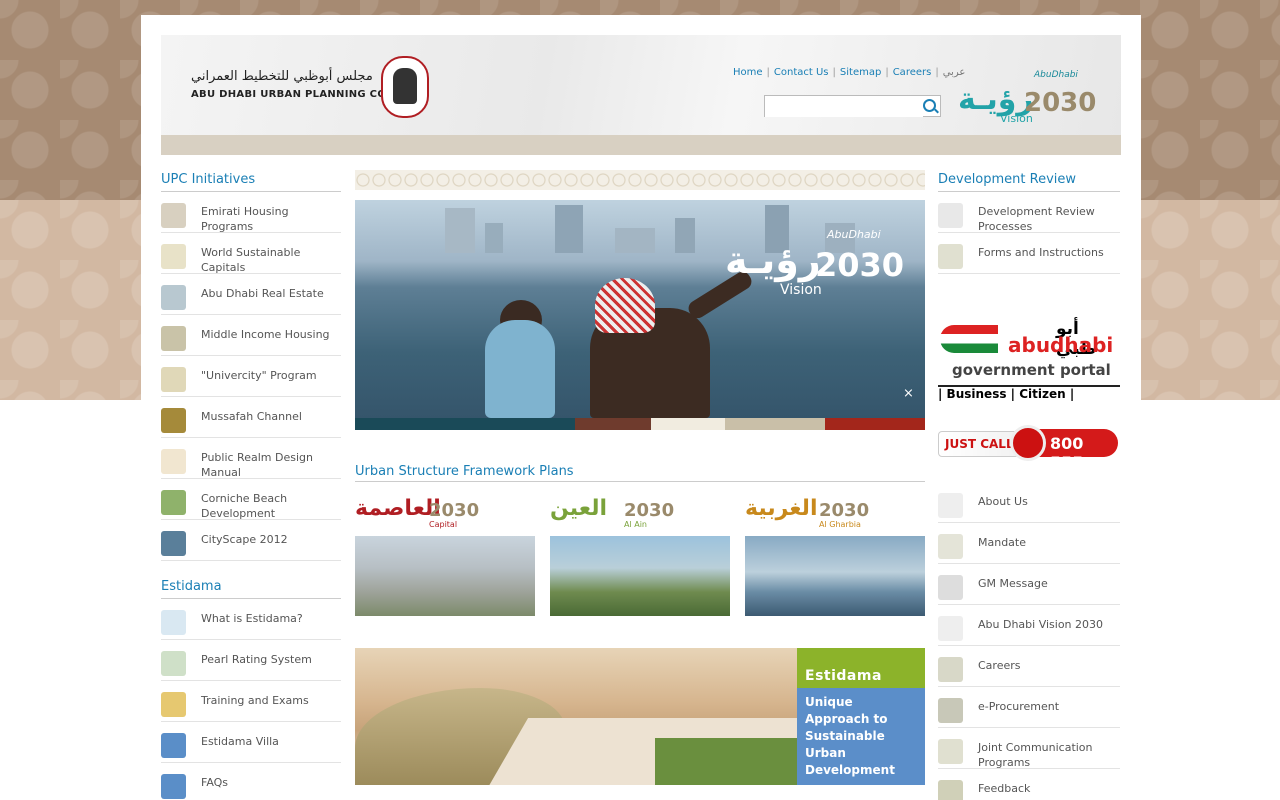 The image size is (1280, 800). Describe the element at coordinates (929, 105) in the screenshot. I see `search-icon` at that location.